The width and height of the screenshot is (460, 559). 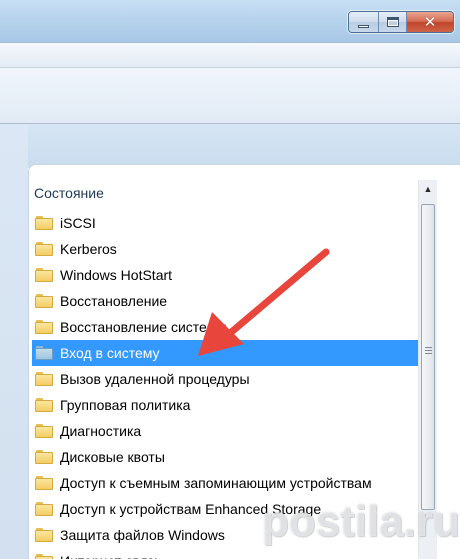 What do you see at coordinates (112, 457) in the screenshot?
I see `list-item-label: Дисковые квоты` at bounding box center [112, 457].